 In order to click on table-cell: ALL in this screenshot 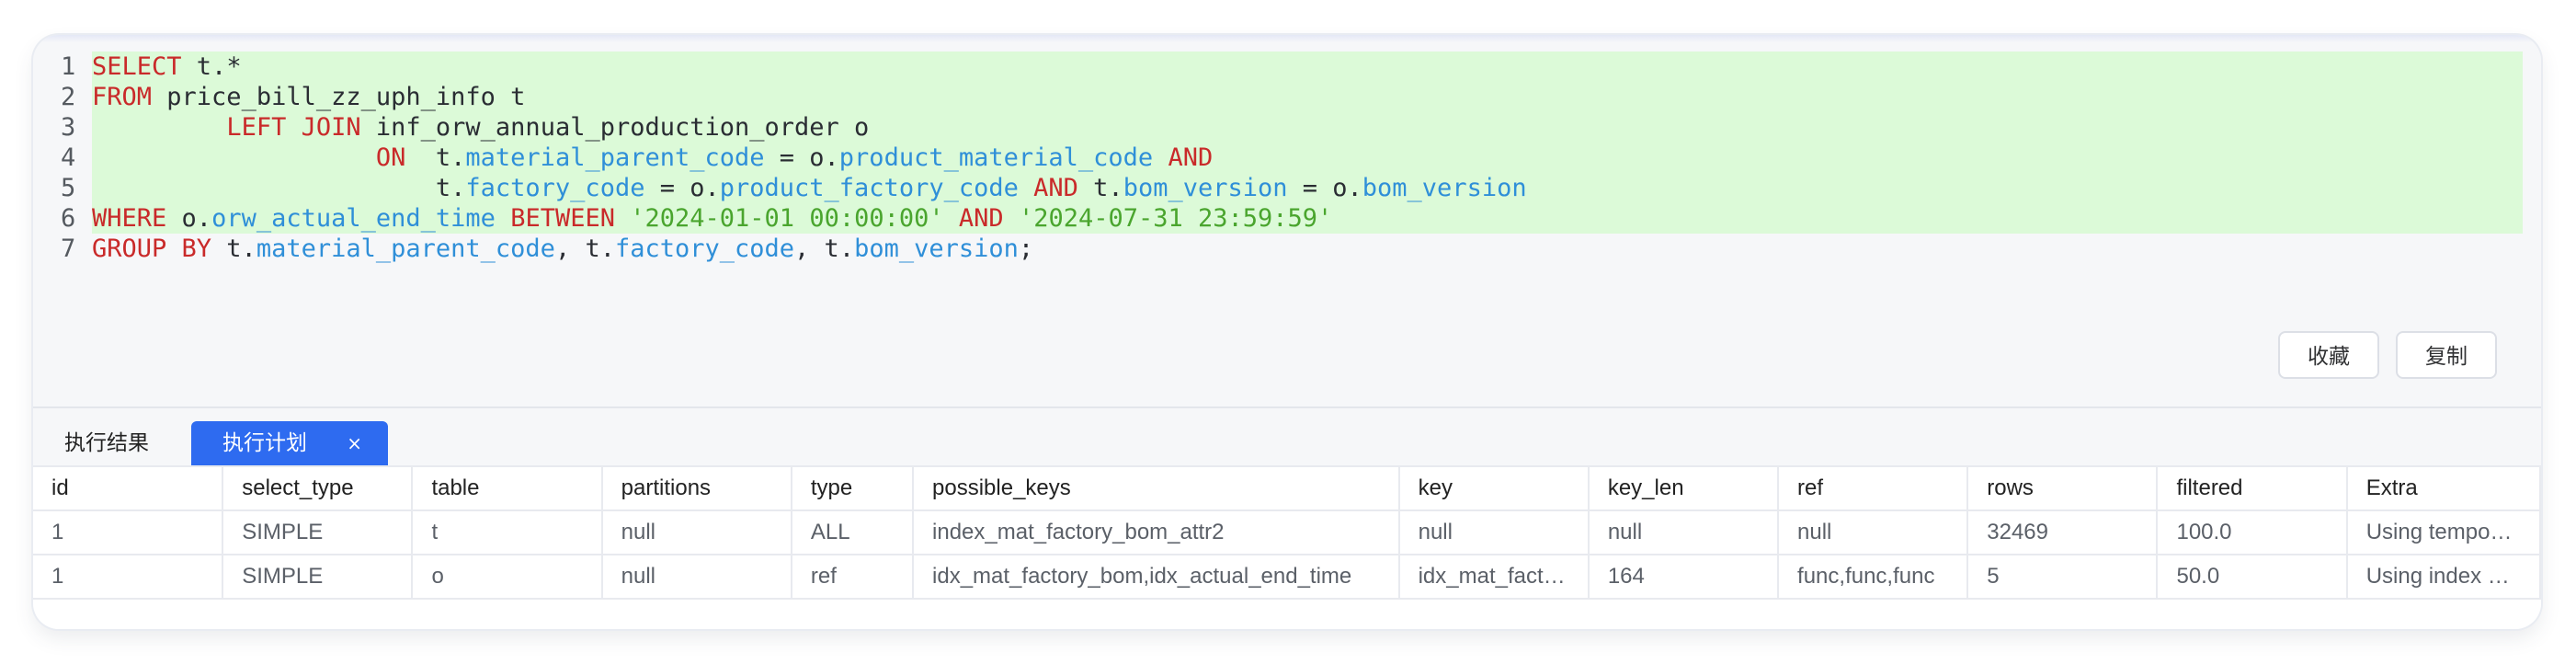, I will do `click(853, 532)`.